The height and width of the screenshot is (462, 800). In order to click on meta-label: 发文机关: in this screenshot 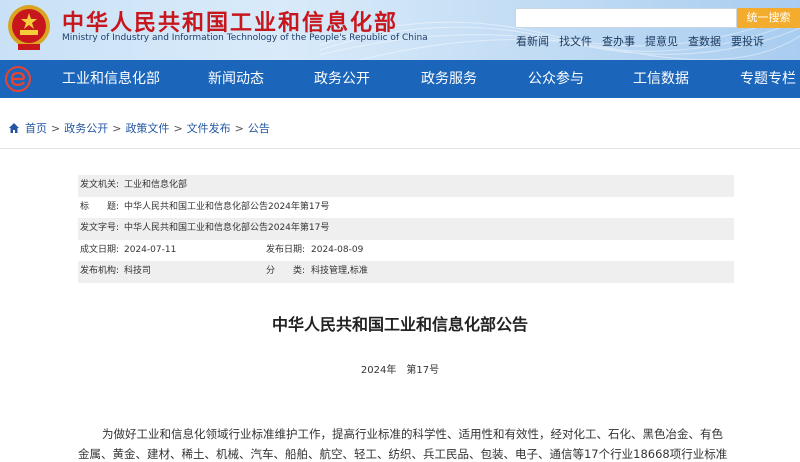, I will do `click(100, 185)`.